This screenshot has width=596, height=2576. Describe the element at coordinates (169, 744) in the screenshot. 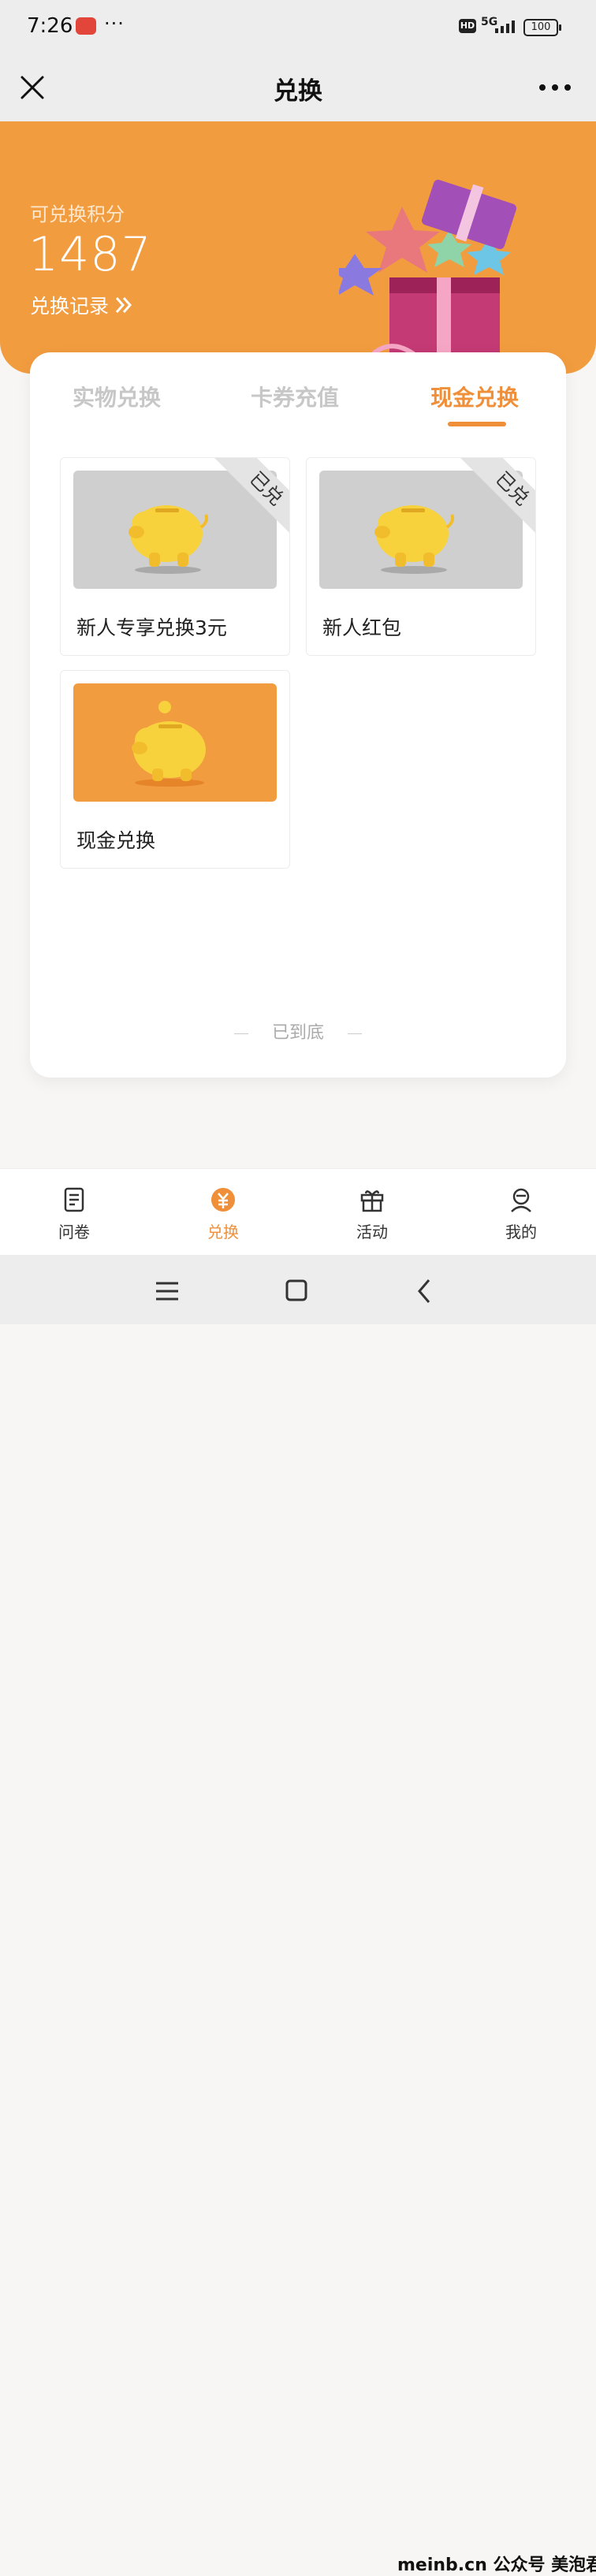

I see `piggy-bank-icon` at that location.